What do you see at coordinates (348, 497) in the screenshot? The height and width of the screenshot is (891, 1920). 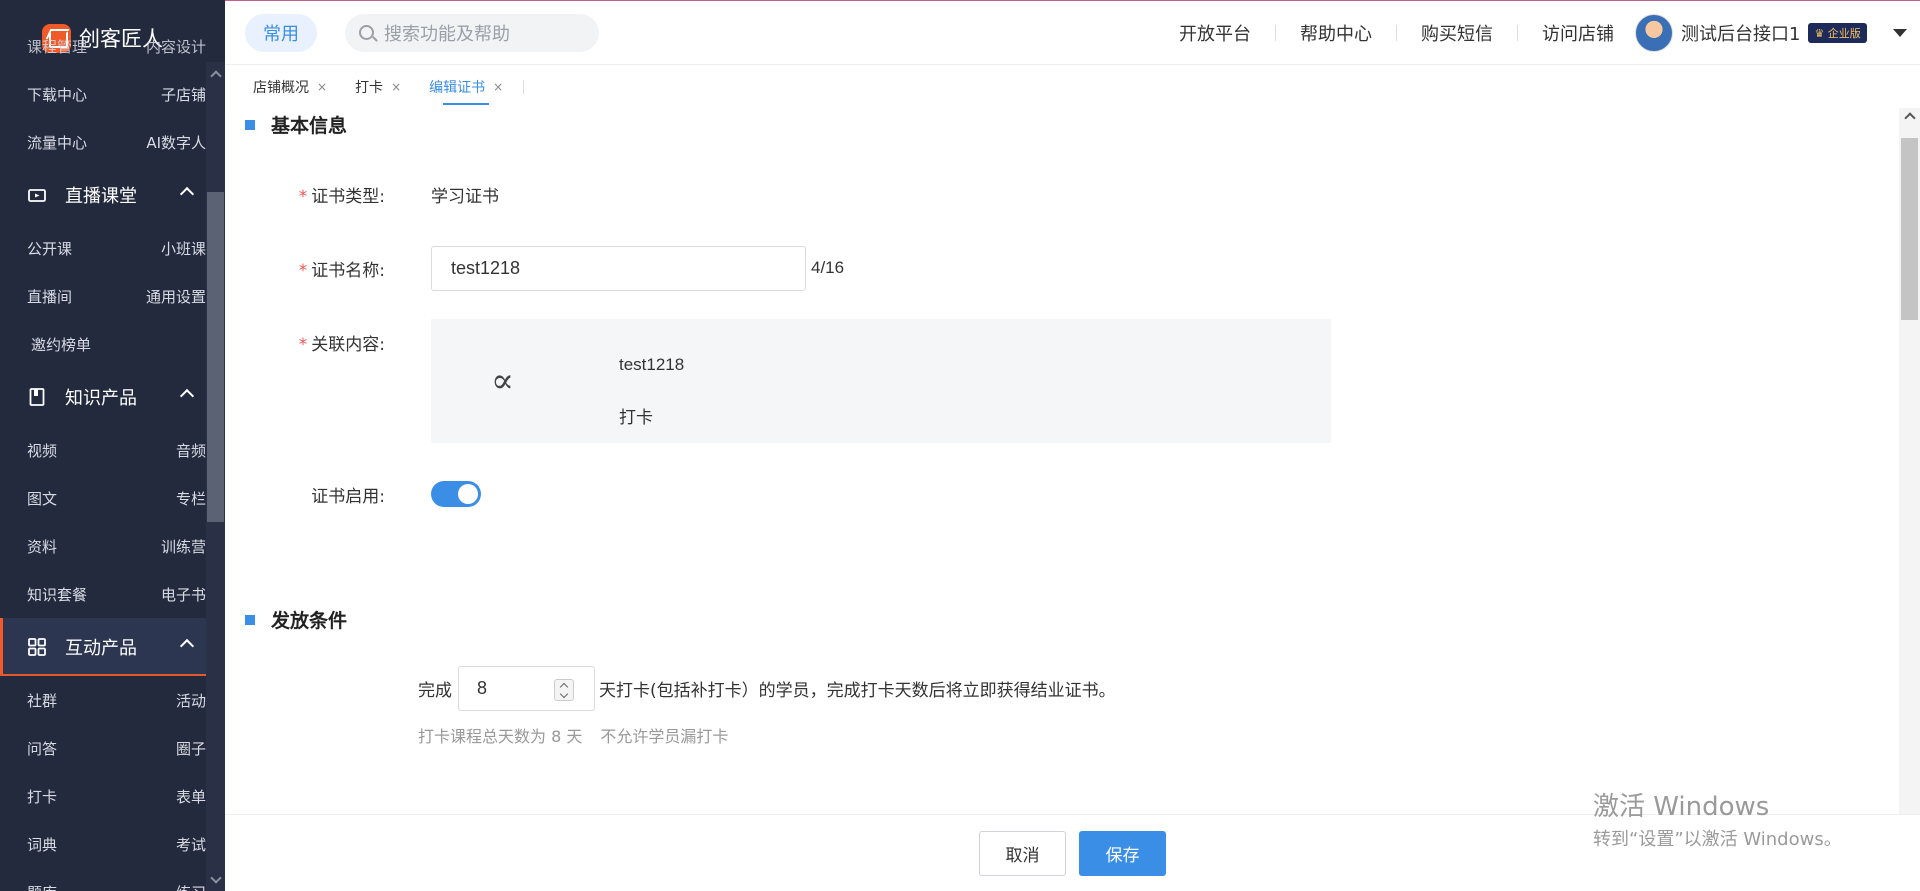 I see `enable-label: 证书启用:` at bounding box center [348, 497].